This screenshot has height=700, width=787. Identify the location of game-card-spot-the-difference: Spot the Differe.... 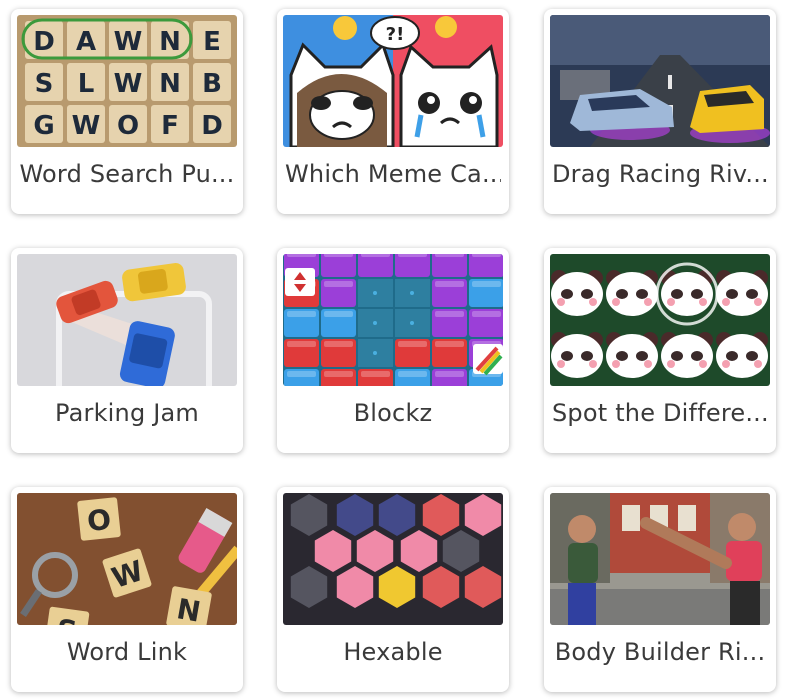
(660, 350).